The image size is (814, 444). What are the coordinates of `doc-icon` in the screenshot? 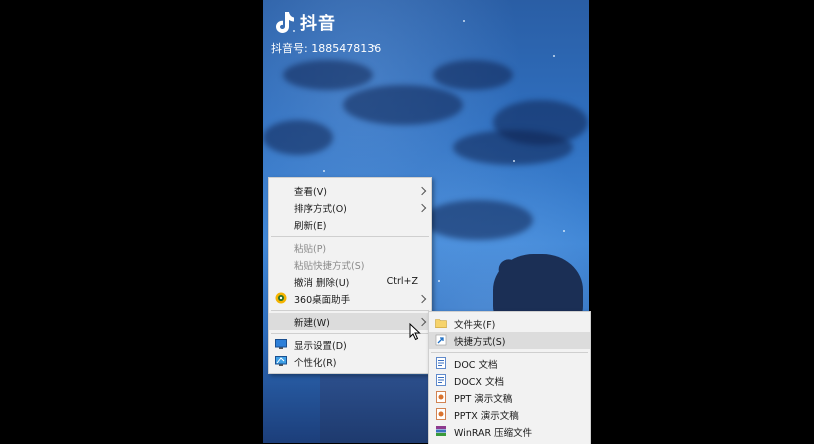 It's located at (441, 363).